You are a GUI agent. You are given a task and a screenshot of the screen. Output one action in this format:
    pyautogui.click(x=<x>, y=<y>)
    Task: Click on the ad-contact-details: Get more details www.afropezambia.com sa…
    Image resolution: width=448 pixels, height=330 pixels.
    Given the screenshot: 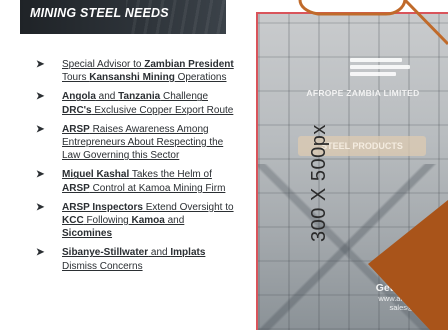 What is the action you would take?
    pyautogui.click(x=378, y=297)
    